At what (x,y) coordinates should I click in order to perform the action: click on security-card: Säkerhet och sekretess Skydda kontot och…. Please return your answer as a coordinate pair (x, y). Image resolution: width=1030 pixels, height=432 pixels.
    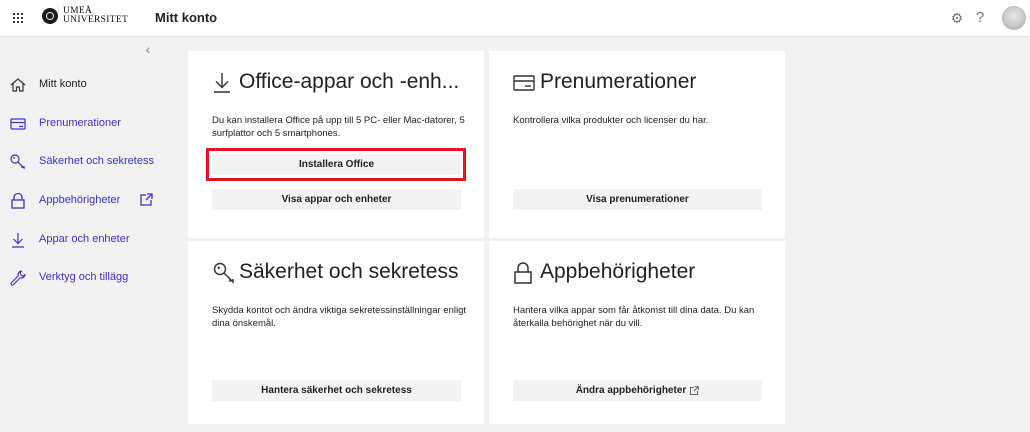
    Looking at the image, I should click on (336, 332).